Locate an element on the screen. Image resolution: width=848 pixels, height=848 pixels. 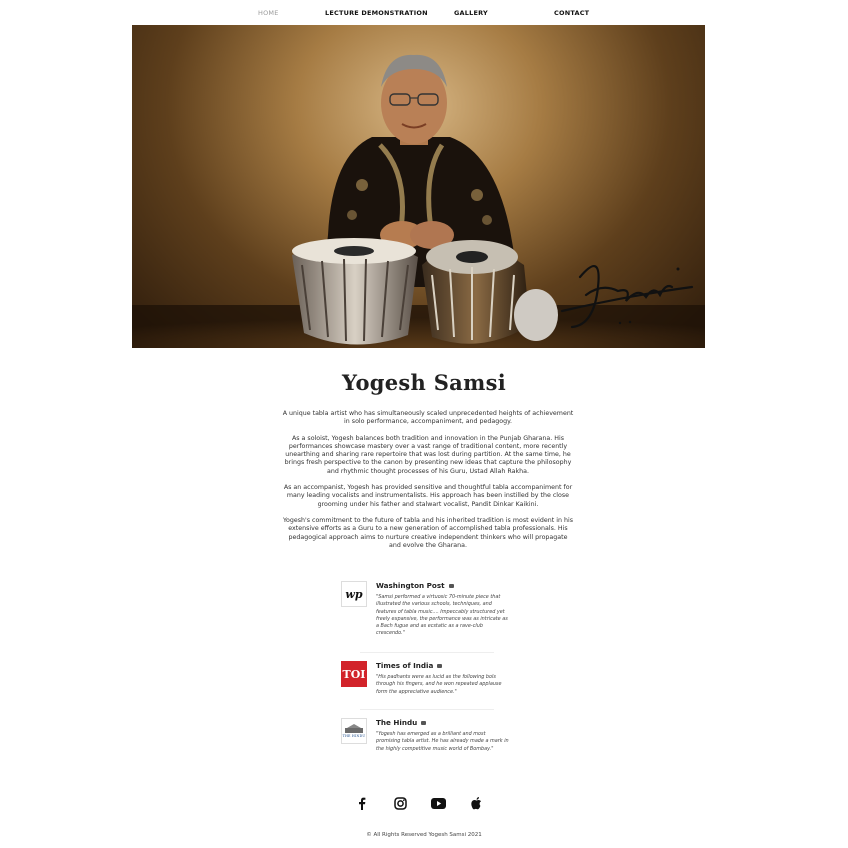
facebook-icon is located at coordinates (362, 803).